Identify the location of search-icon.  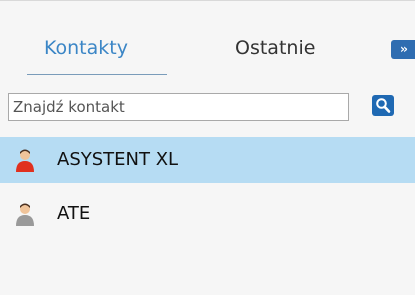
(383, 105).